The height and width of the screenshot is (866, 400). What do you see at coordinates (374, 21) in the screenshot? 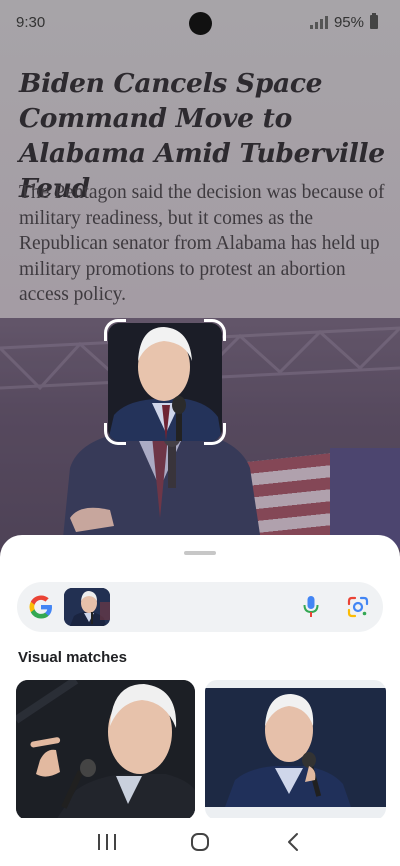
I see `battery-icon` at bounding box center [374, 21].